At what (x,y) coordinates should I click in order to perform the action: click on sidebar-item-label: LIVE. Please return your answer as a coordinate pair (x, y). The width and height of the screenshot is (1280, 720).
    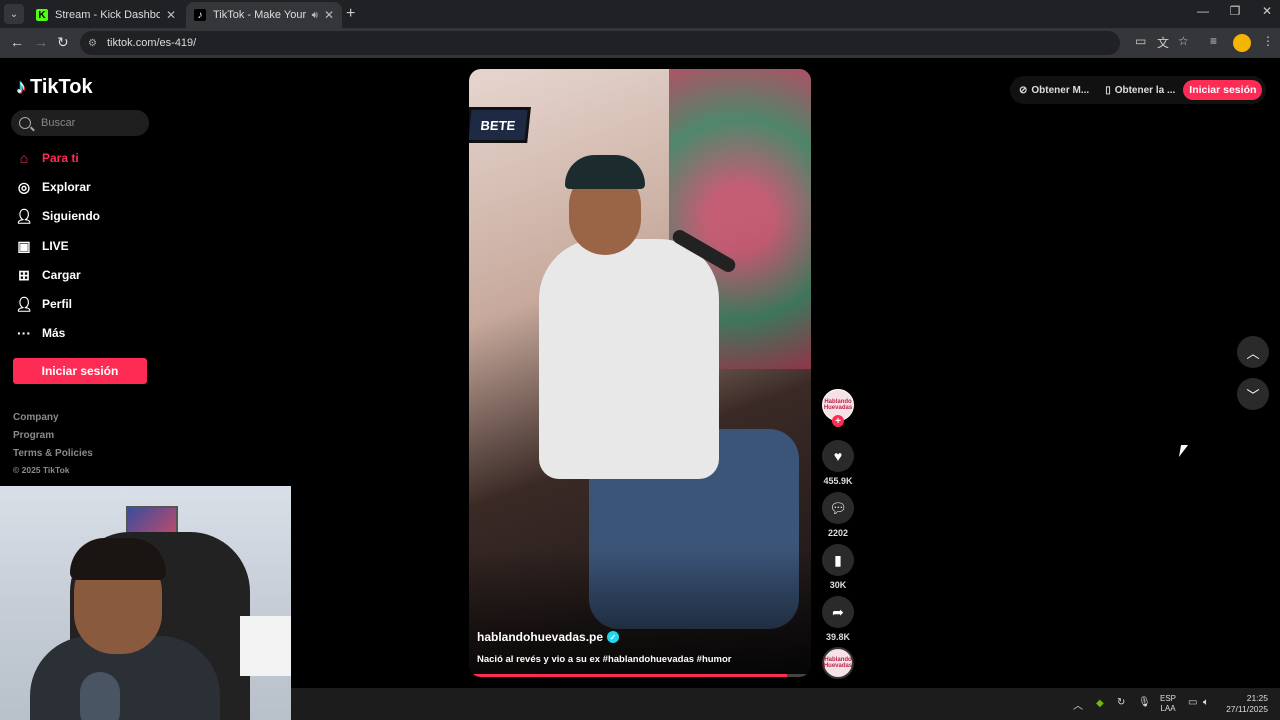
    Looking at the image, I should click on (55, 246).